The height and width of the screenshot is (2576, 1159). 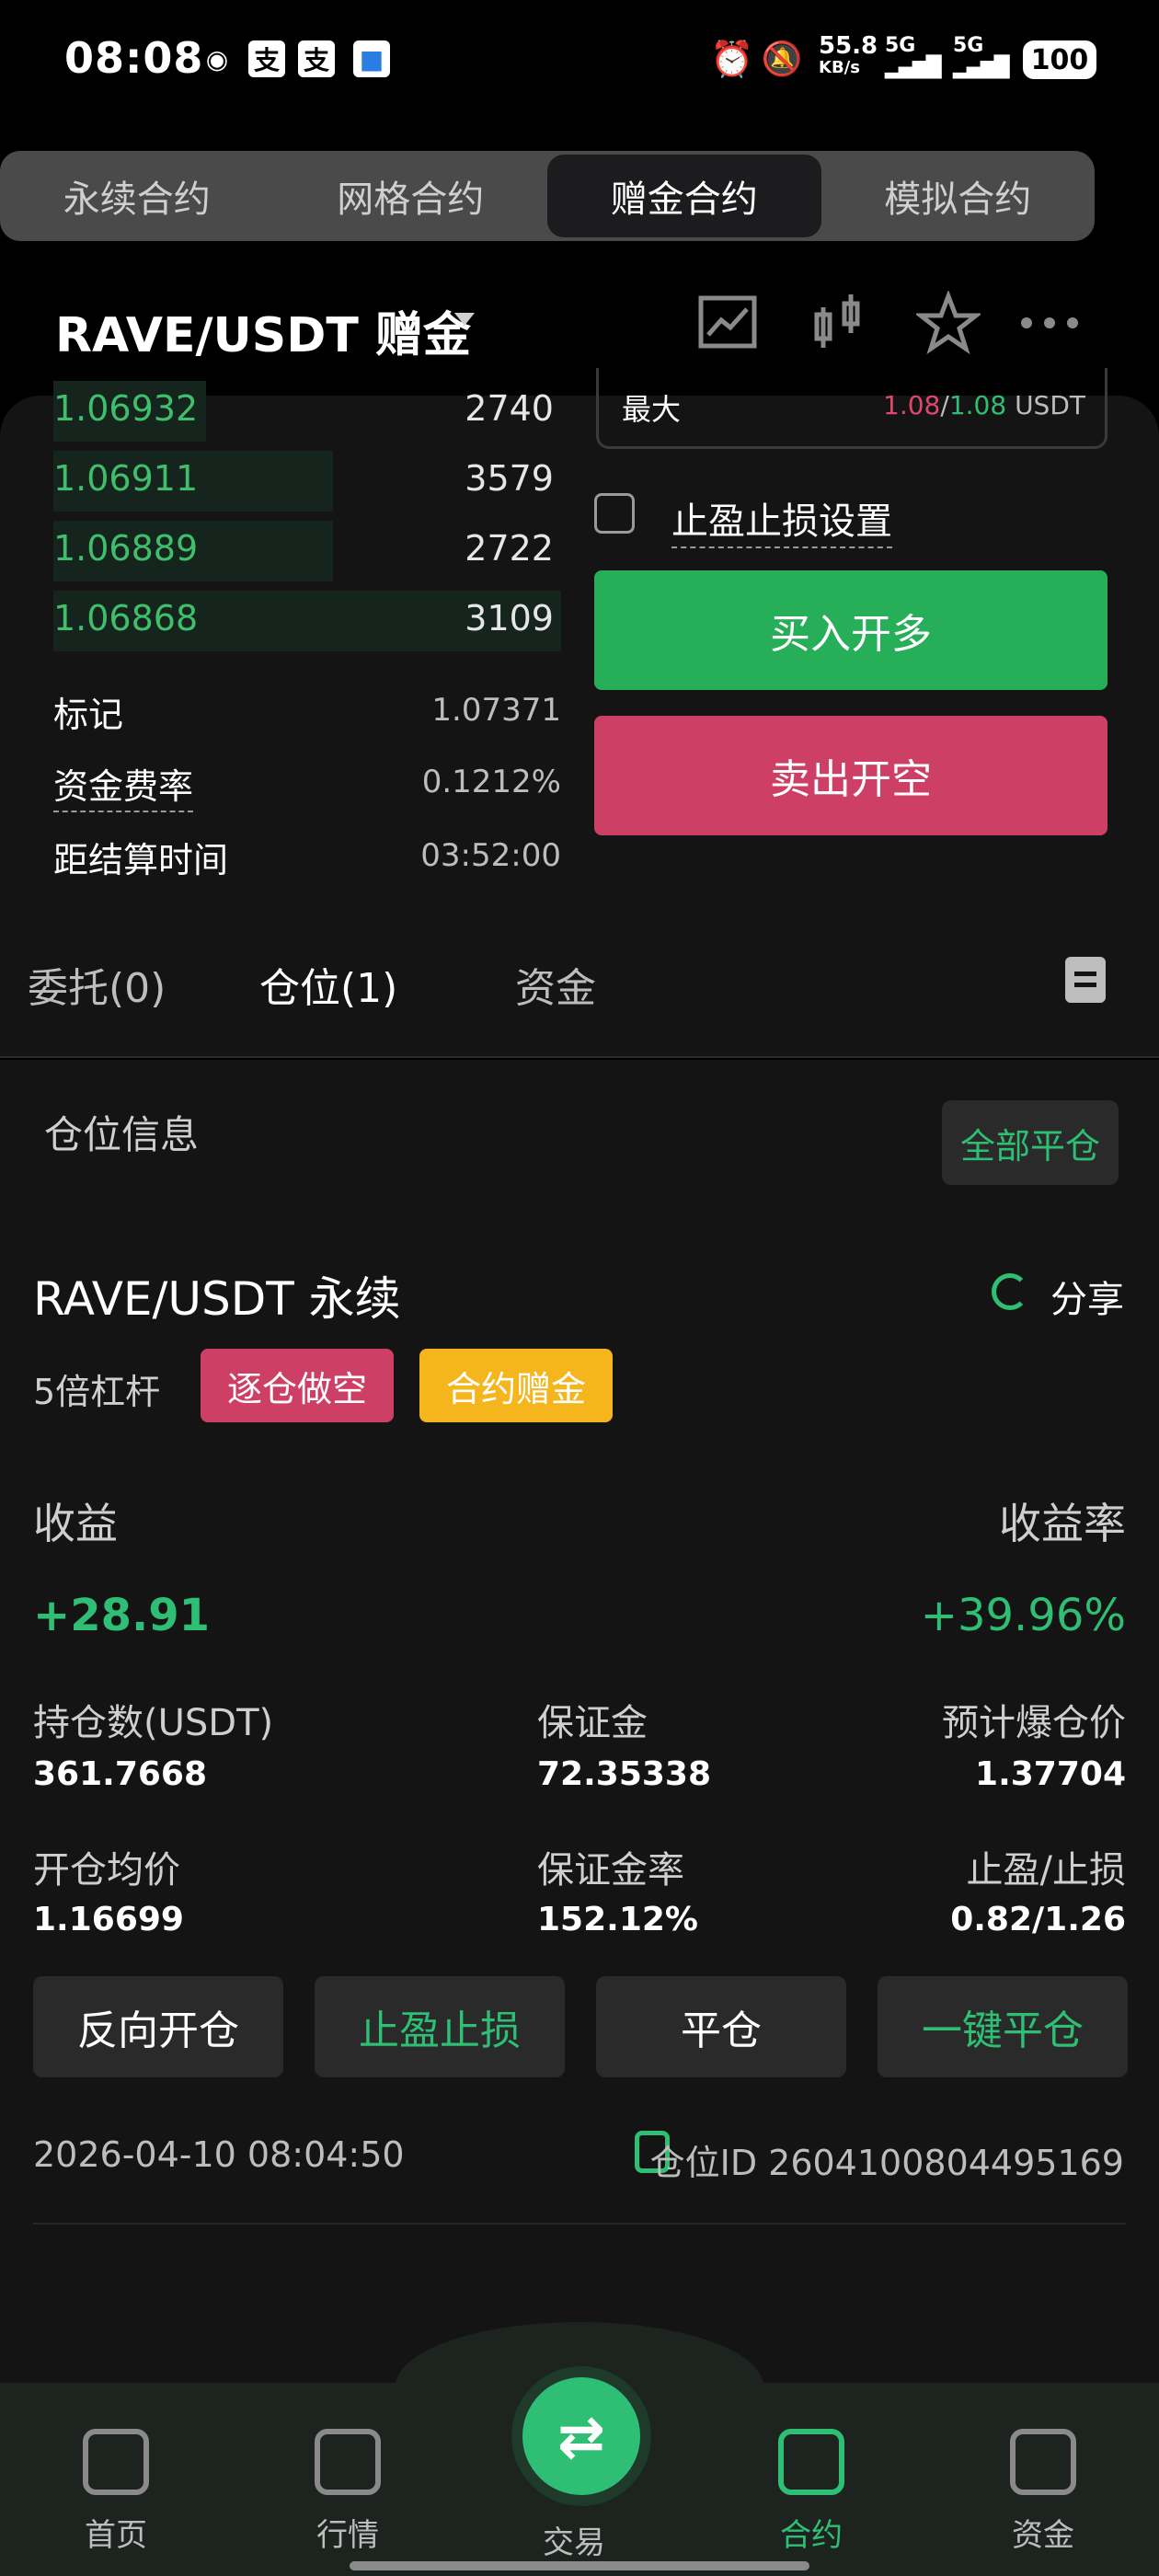 I want to click on close-position-button: 平仓, so click(x=721, y=2026).